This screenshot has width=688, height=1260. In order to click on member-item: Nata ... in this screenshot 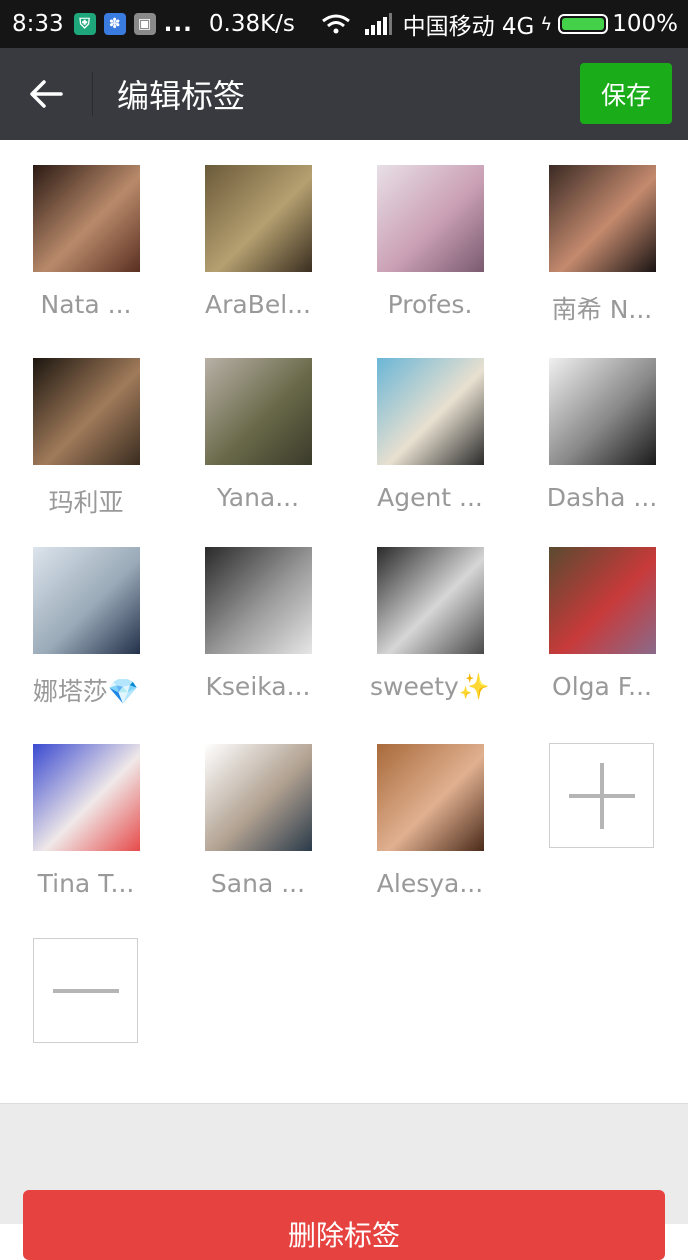, I will do `click(86, 242)`.